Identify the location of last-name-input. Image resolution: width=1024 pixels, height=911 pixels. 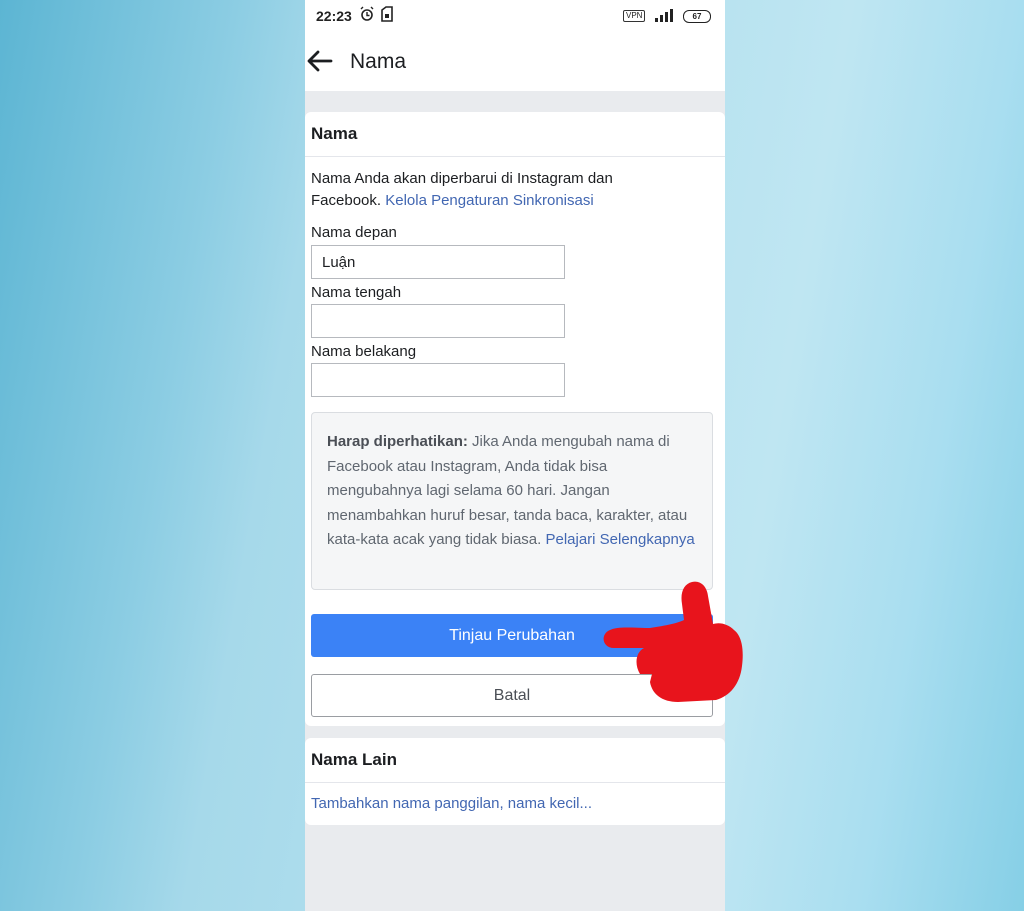
(438, 380).